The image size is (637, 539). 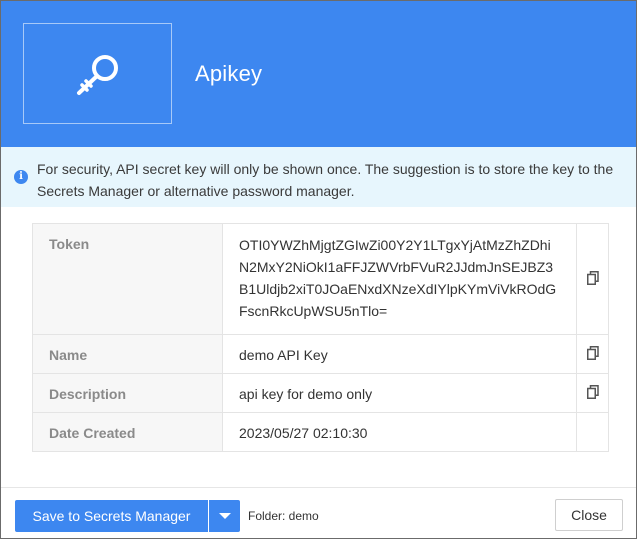 I want to click on key-icon, so click(x=97, y=74).